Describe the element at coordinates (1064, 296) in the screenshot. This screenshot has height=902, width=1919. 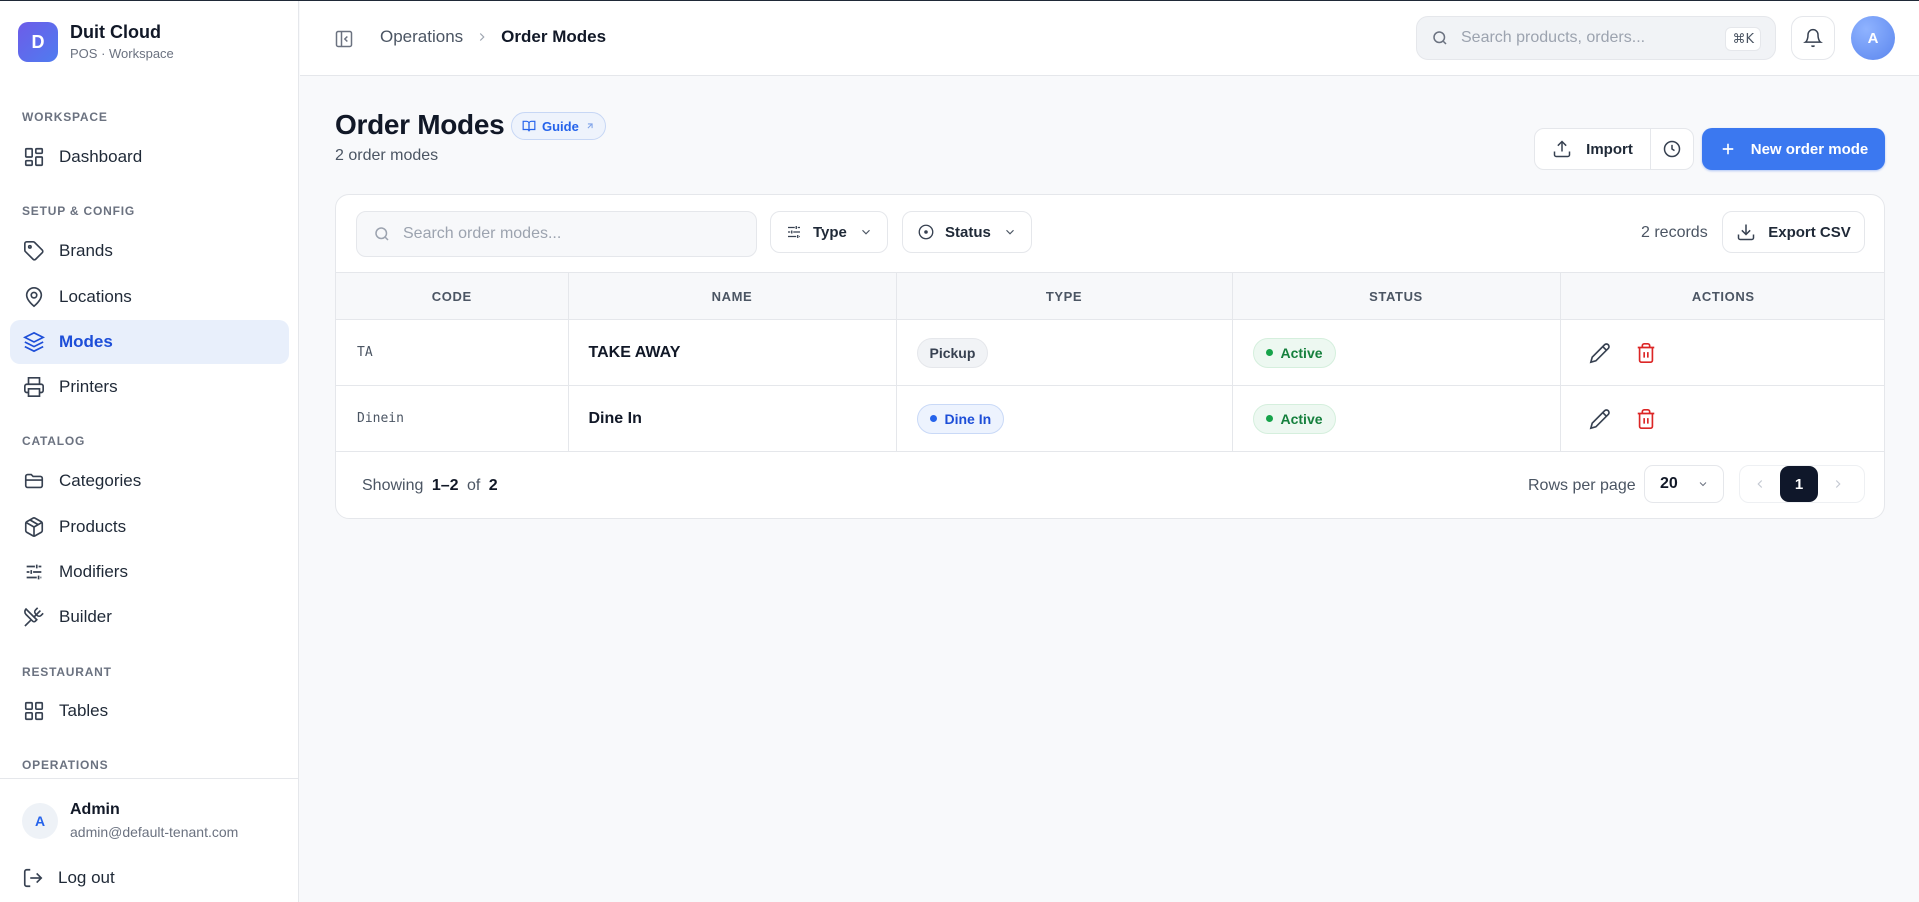
I see `column-header-type: TYPE` at that location.